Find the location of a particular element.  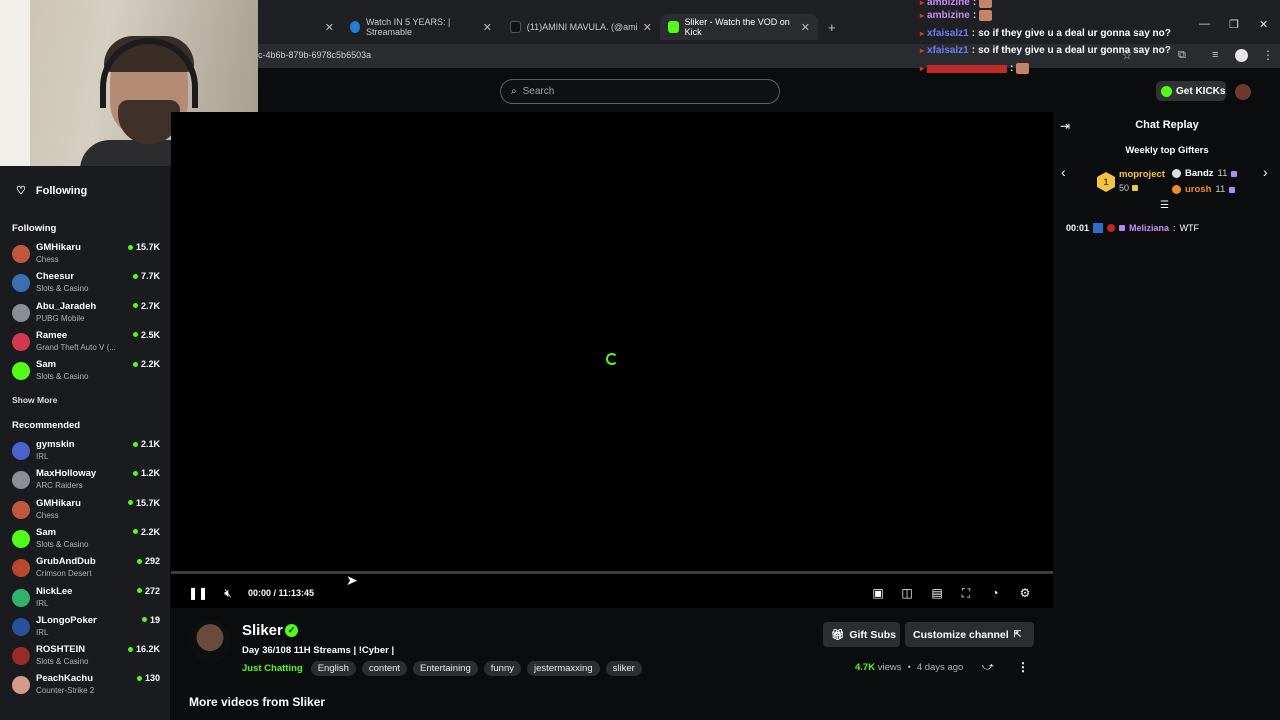

channel-item: PeachKachu Counter-Strike 2 130 is located at coordinates (87, 686).